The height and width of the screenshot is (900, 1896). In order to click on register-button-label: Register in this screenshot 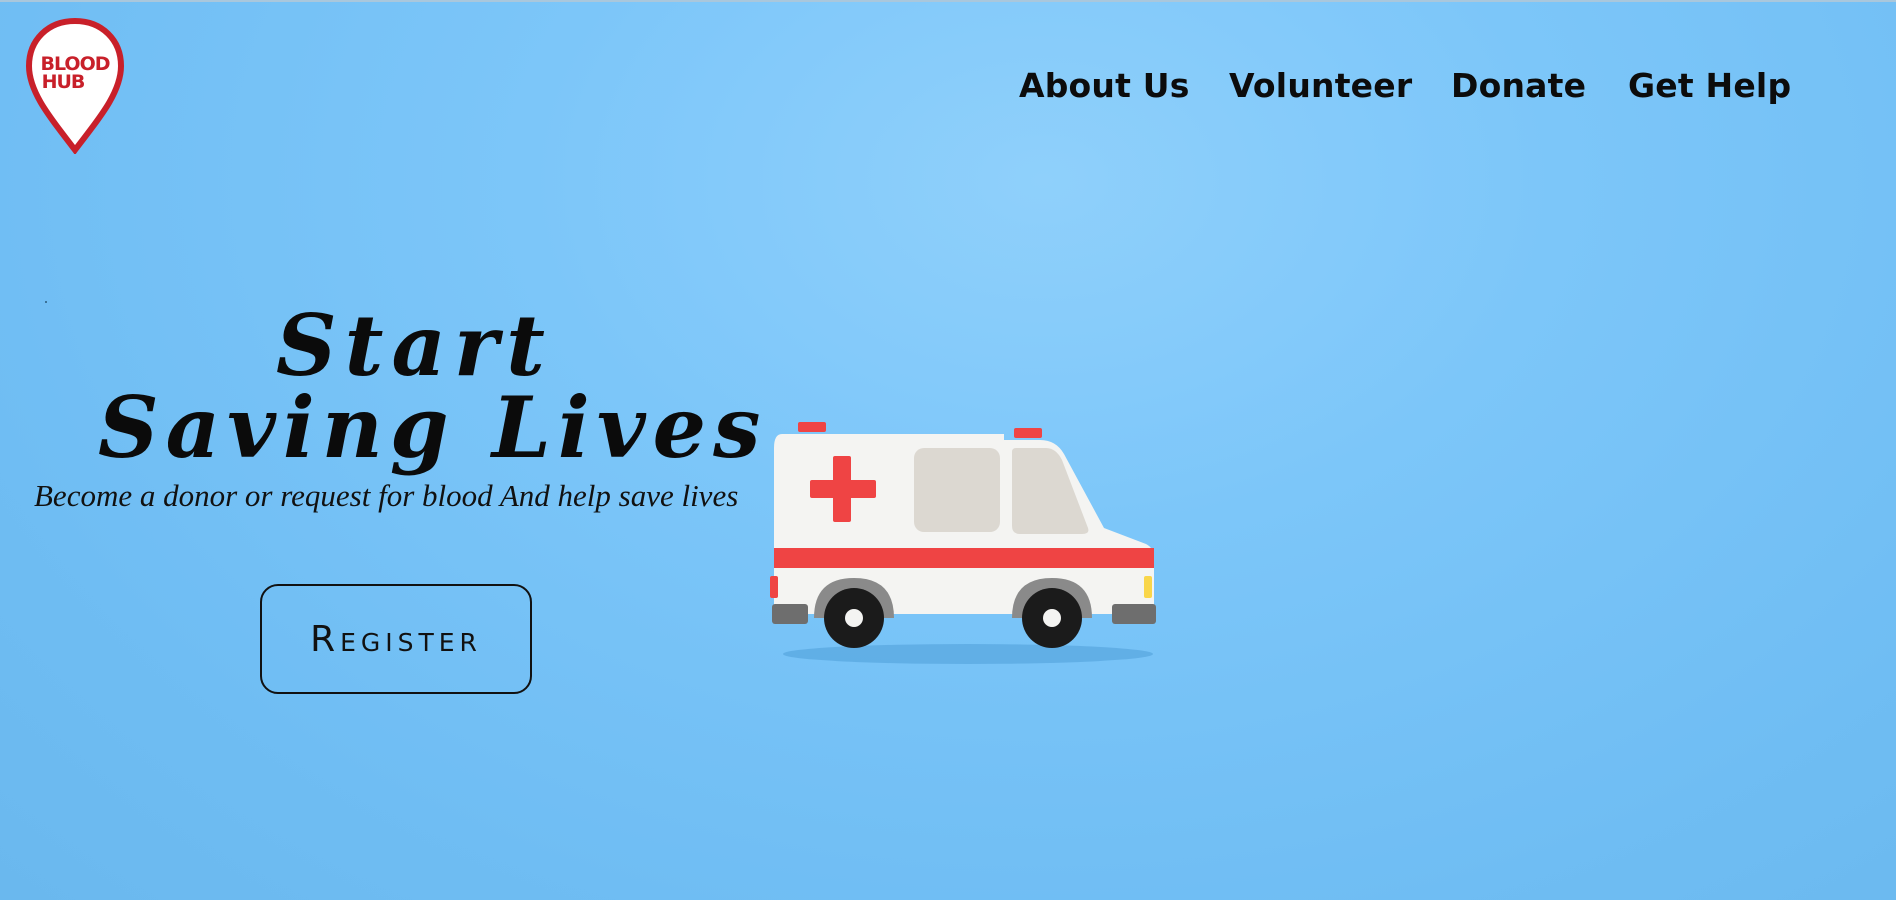, I will do `click(396, 639)`.